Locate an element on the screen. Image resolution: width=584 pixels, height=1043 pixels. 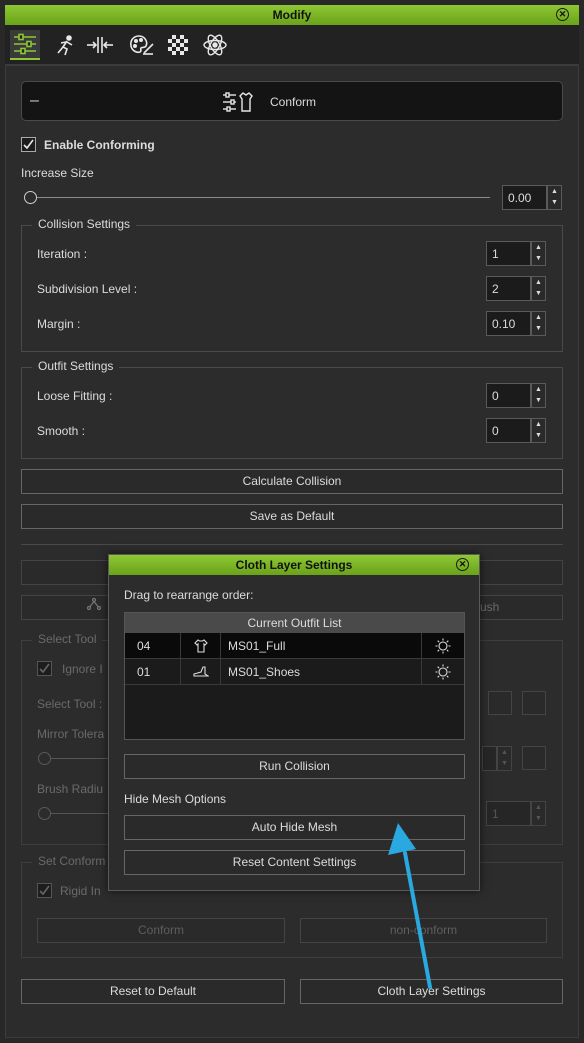
loose-fitting-spinbox: 0 ▲ ▼ is located at coordinates (516, 395).